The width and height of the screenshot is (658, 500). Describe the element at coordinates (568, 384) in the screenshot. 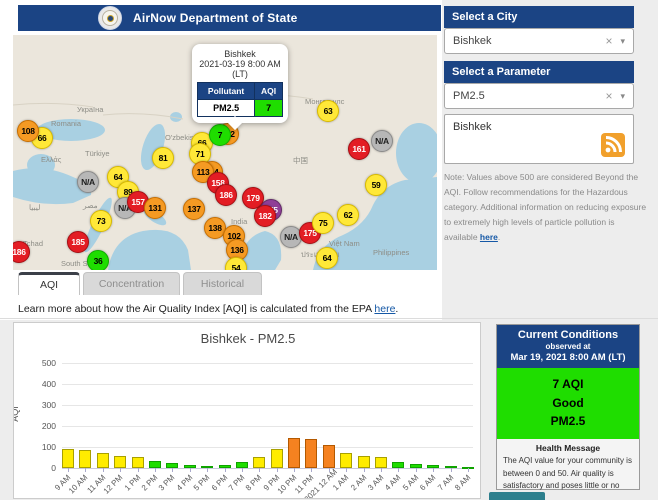

I see `aqi-value: 7 AQI` at that location.